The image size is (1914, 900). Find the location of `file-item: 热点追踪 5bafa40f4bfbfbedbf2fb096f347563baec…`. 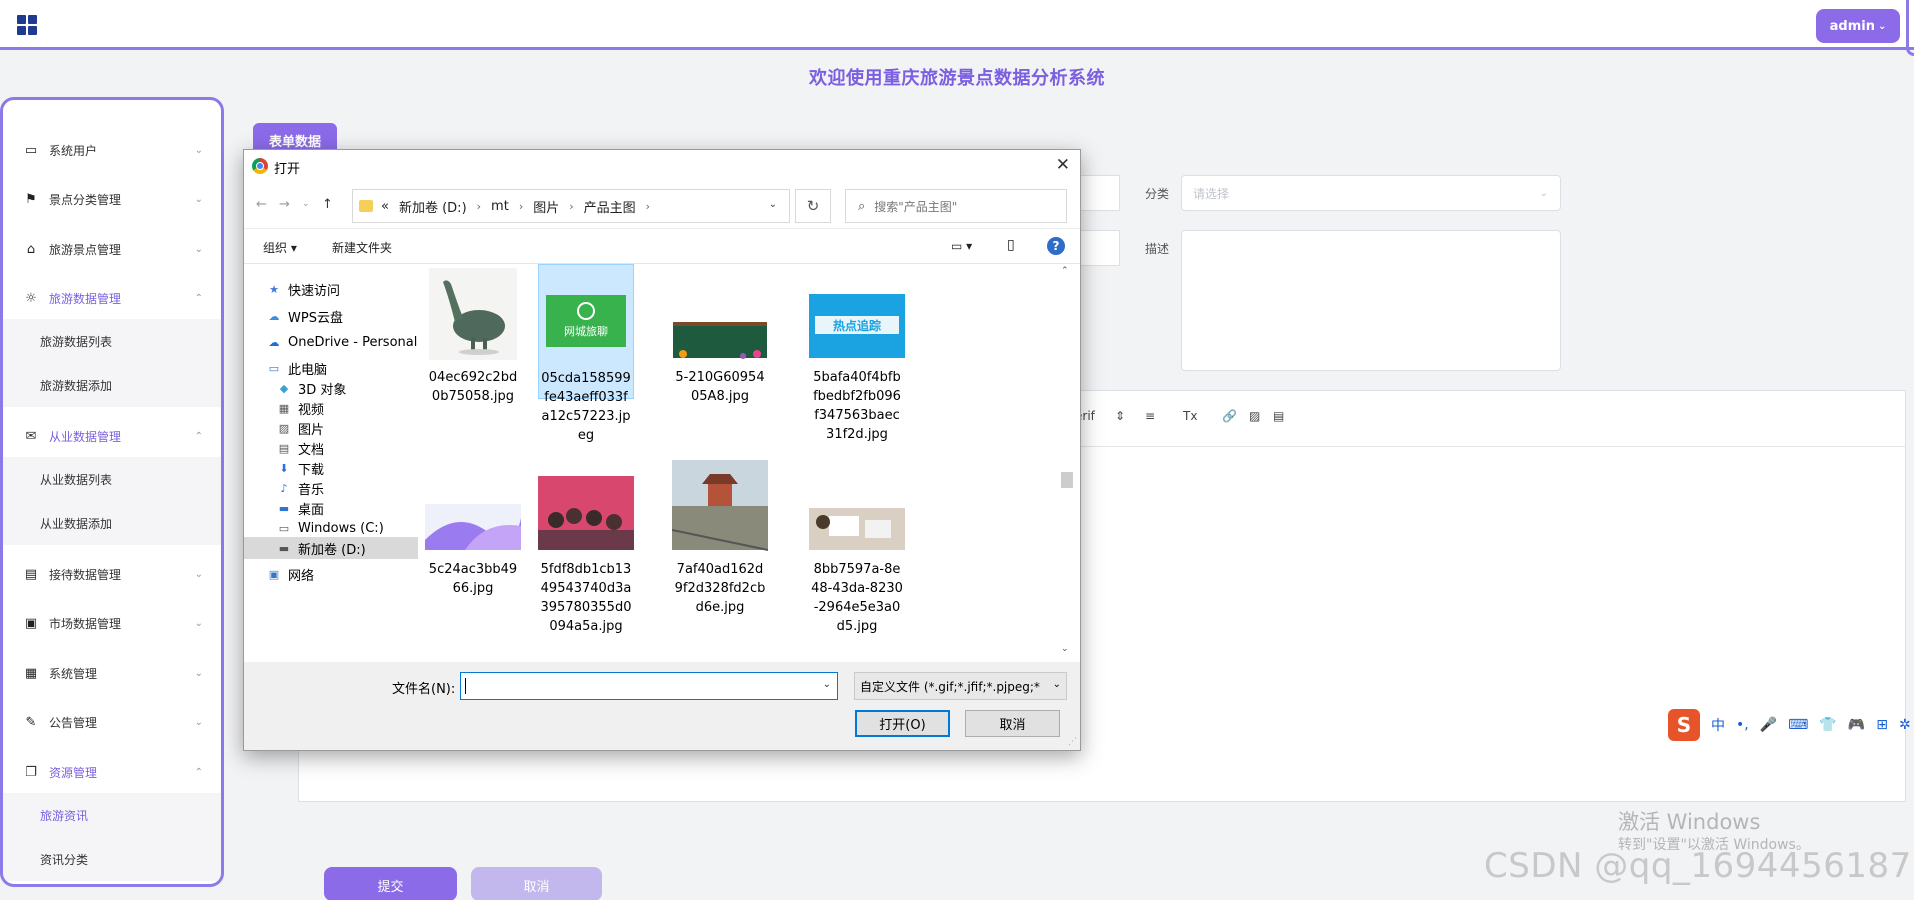

file-item: 热点追踪 5bafa40f4bfbfbedbf2fb096f347563baec… is located at coordinates (857, 356).